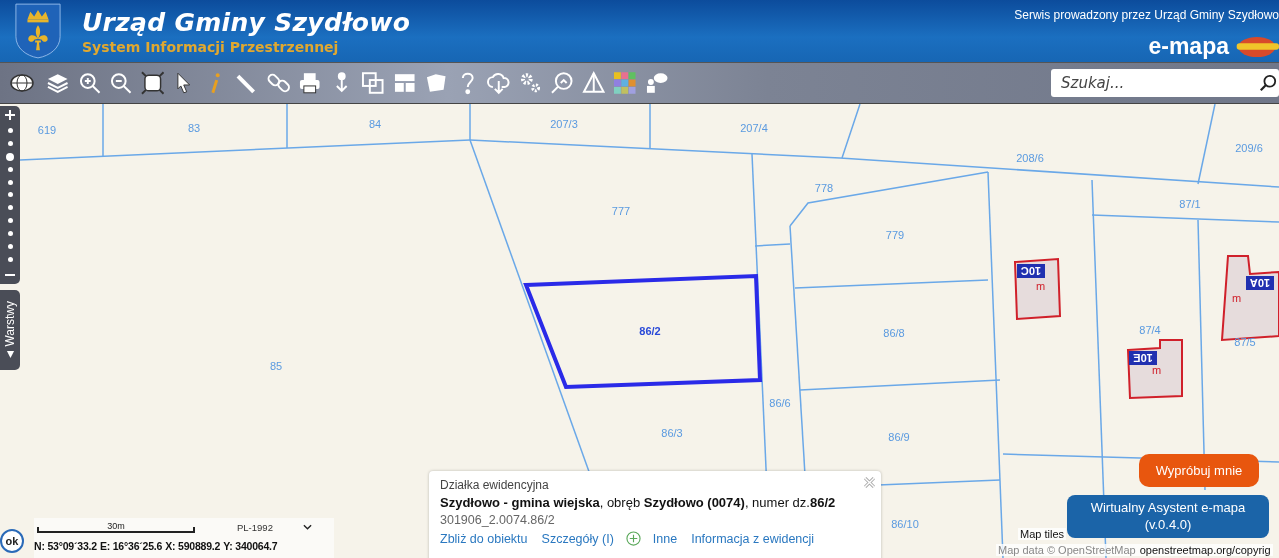 Image resolution: width=1279 pixels, height=558 pixels. What do you see at coordinates (116, 526) in the screenshot?
I see `scale-label: 30m` at bounding box center [116, 526].